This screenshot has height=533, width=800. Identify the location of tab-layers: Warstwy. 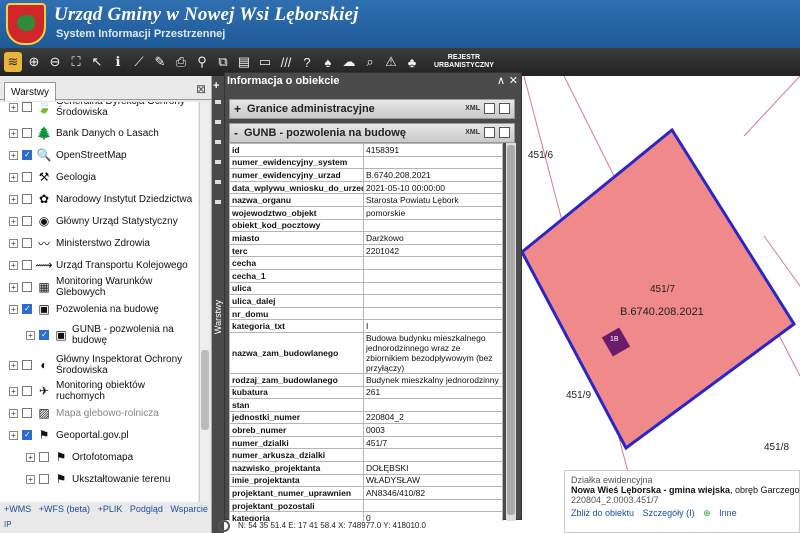
(30, 91).